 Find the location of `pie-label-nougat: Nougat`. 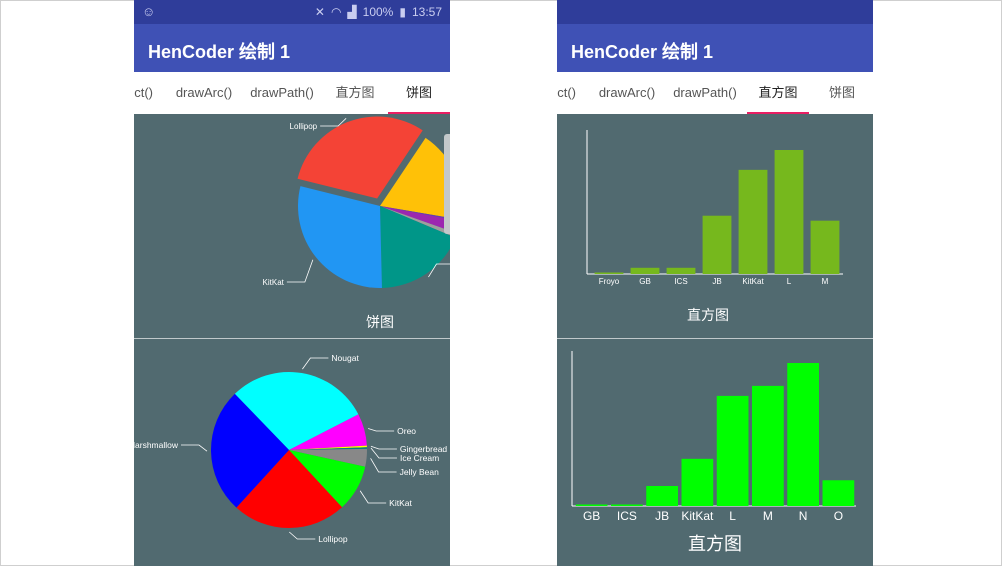

pie-label-nougat: Nougat is located at coordinates (345, 358).